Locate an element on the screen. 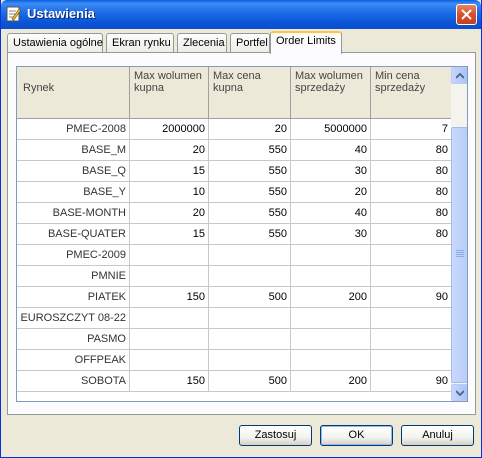  table-row: EUROSZCZYT 08-22 is located at coordinates (234, 318).